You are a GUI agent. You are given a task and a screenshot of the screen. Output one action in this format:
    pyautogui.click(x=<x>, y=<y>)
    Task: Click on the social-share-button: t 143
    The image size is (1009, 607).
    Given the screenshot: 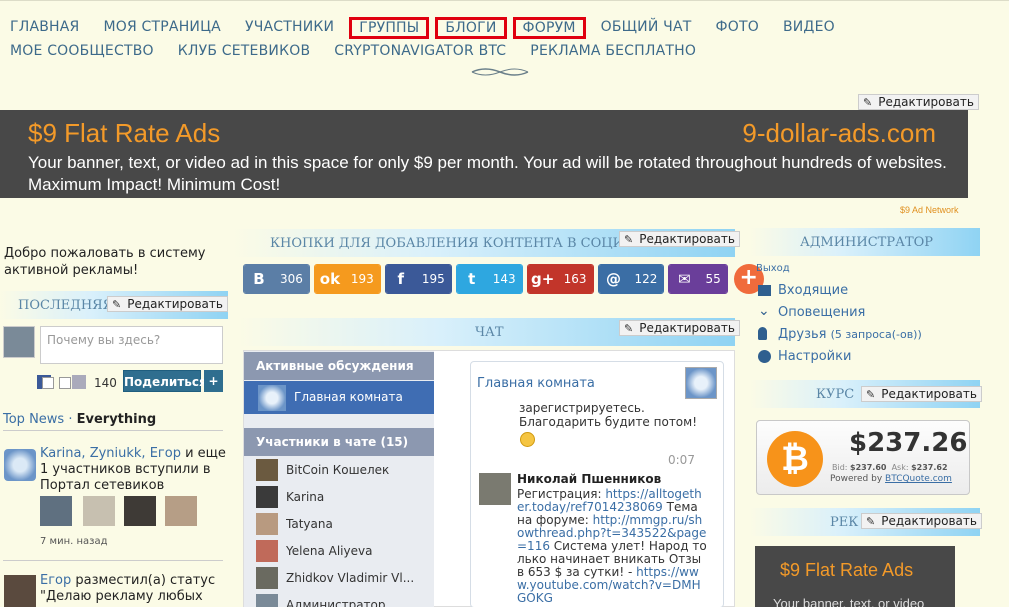 What is the action you would take?
    pyautogui.click(x=489, y=279)
    